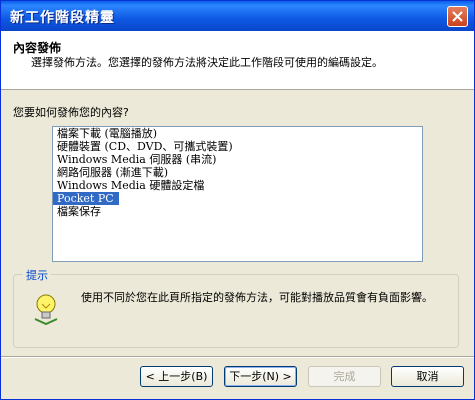  I want to click on list-item: 檔案保存, so click(237, 211).